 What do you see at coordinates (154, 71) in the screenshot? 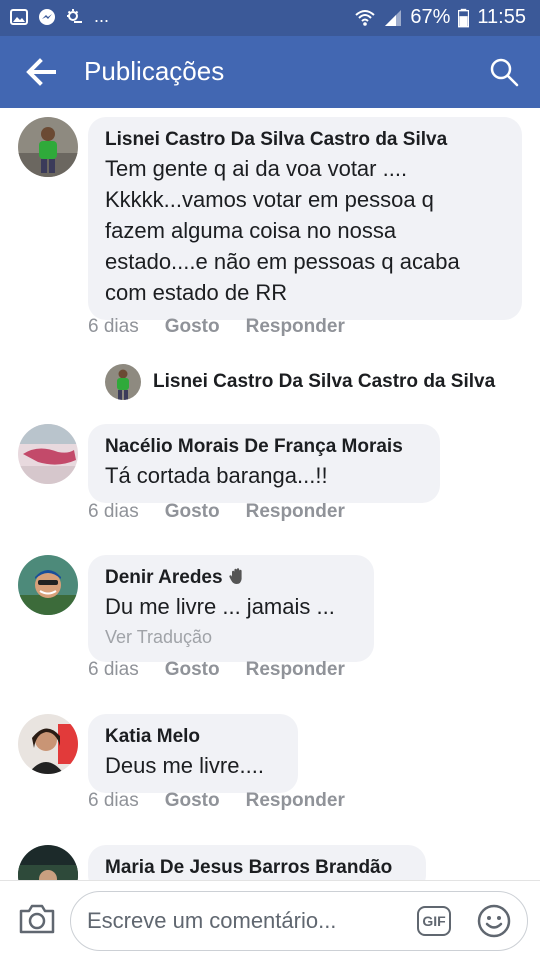
I see `page-title: Publicações` at bounding box center [154, 71].